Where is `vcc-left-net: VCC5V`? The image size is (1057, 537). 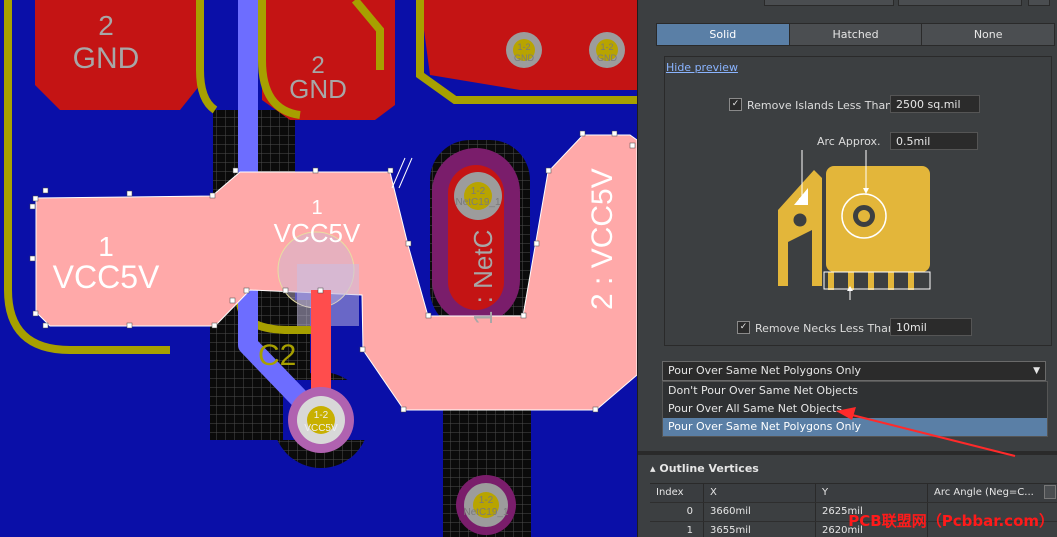
vcc-left-net: VCC5V is located at coordinates (106, 277).